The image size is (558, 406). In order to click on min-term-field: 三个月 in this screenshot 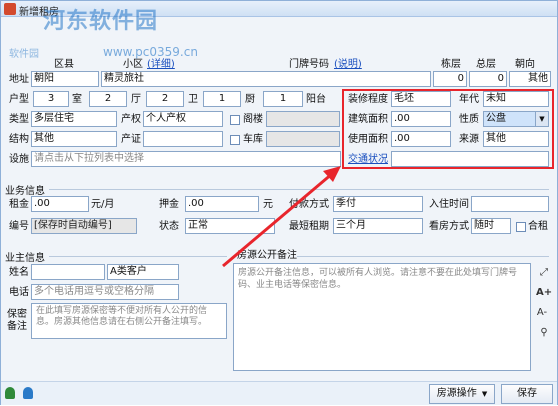, I will do `click(378, 226)`.